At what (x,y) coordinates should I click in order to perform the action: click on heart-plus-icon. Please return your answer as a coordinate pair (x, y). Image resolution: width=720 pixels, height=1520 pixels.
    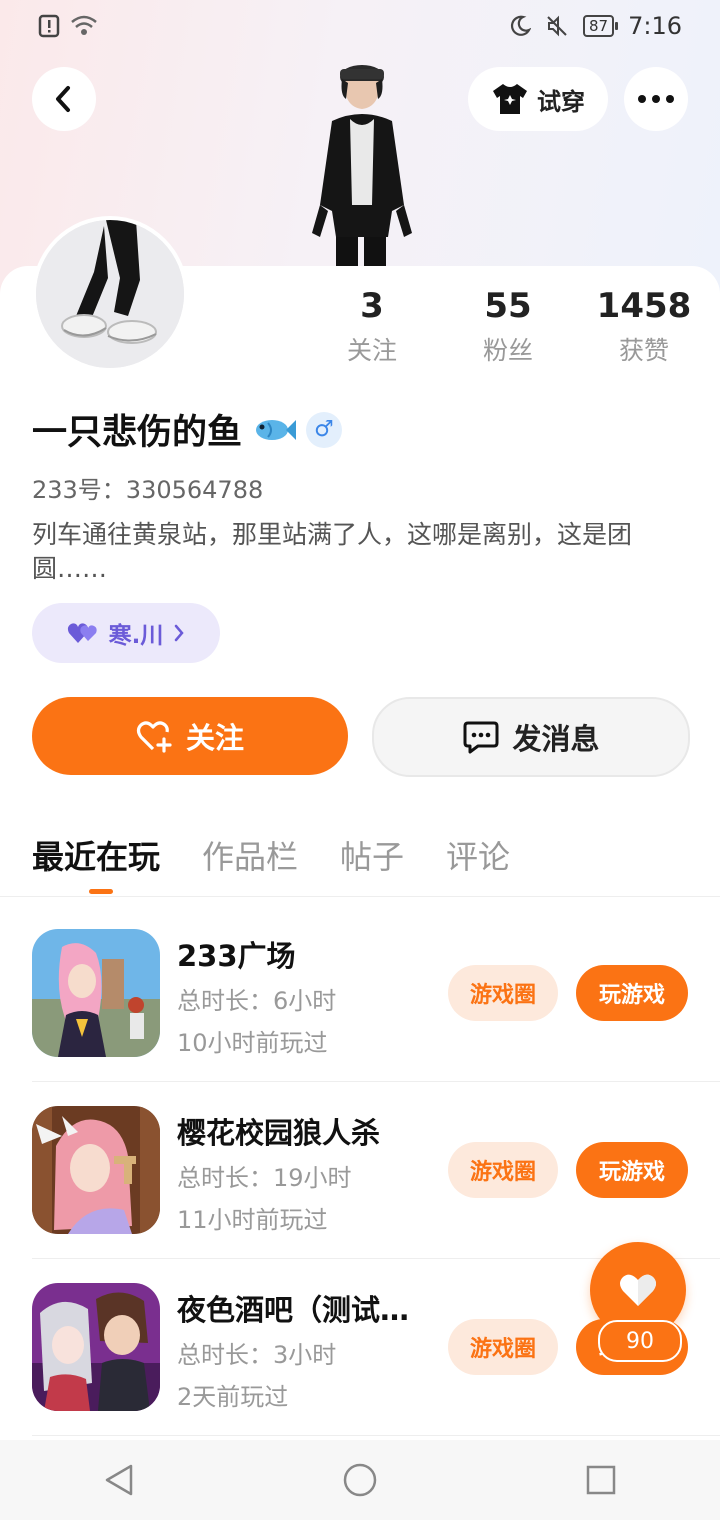
    Looking at the image, I should click on (154, 737).